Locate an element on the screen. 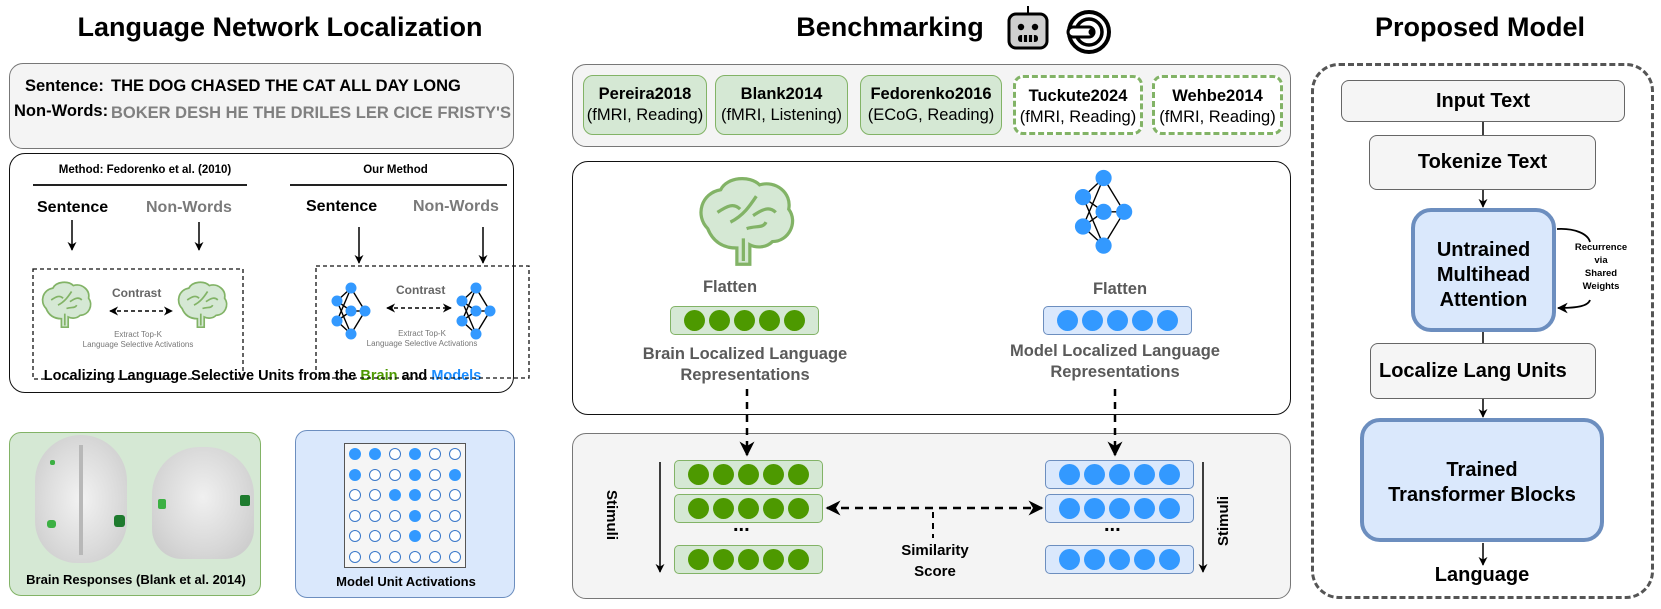 The height and width of the screenshot is (609, 1661). proposed-model-arrows is located at coordinates (1534, 344).